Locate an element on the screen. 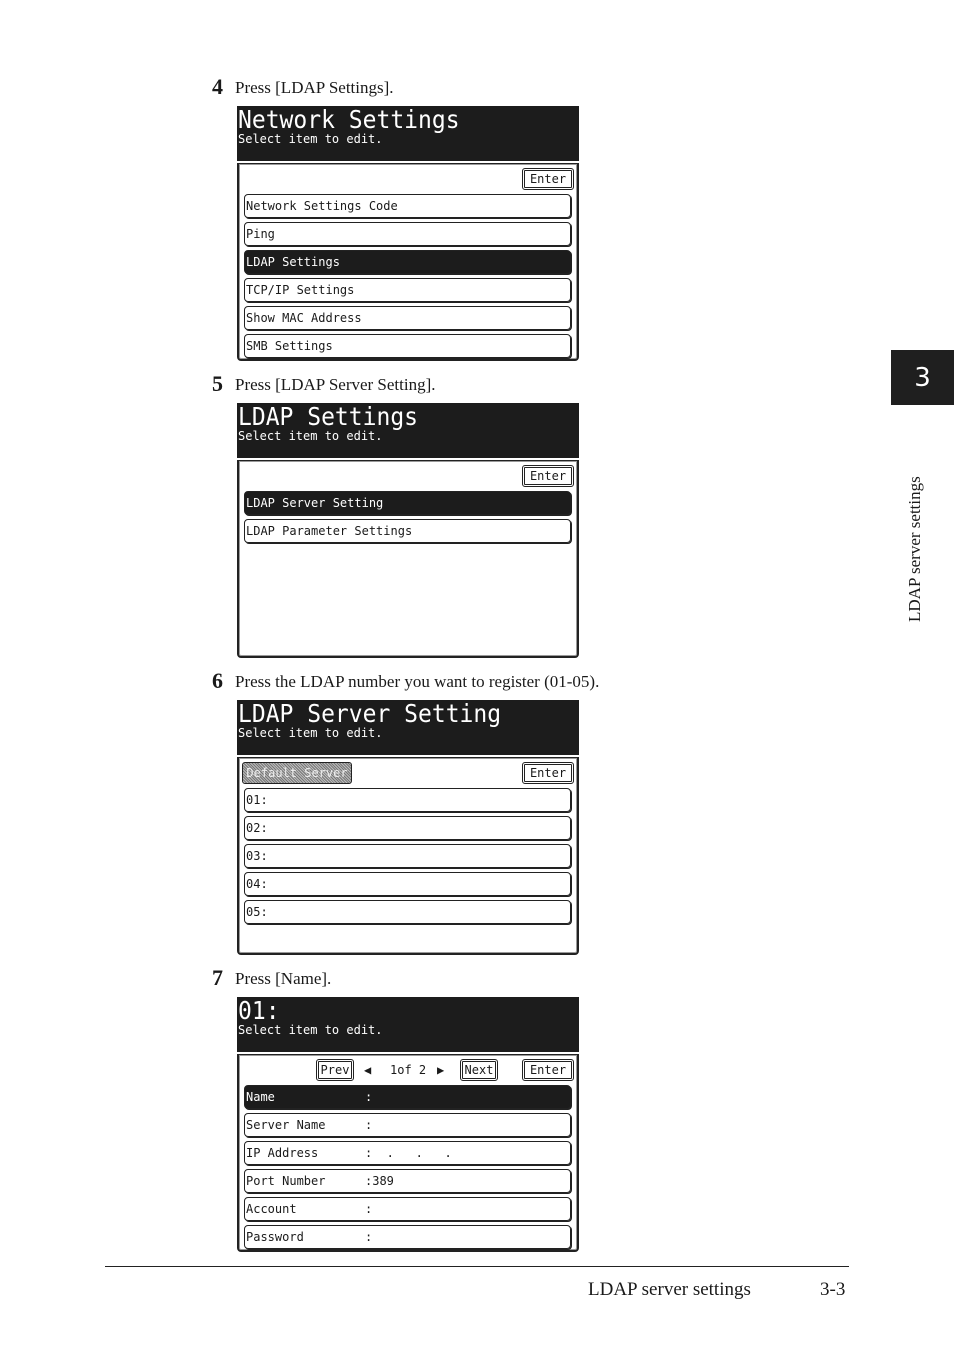  field-label: Account is located at coordinates (271, 1209).